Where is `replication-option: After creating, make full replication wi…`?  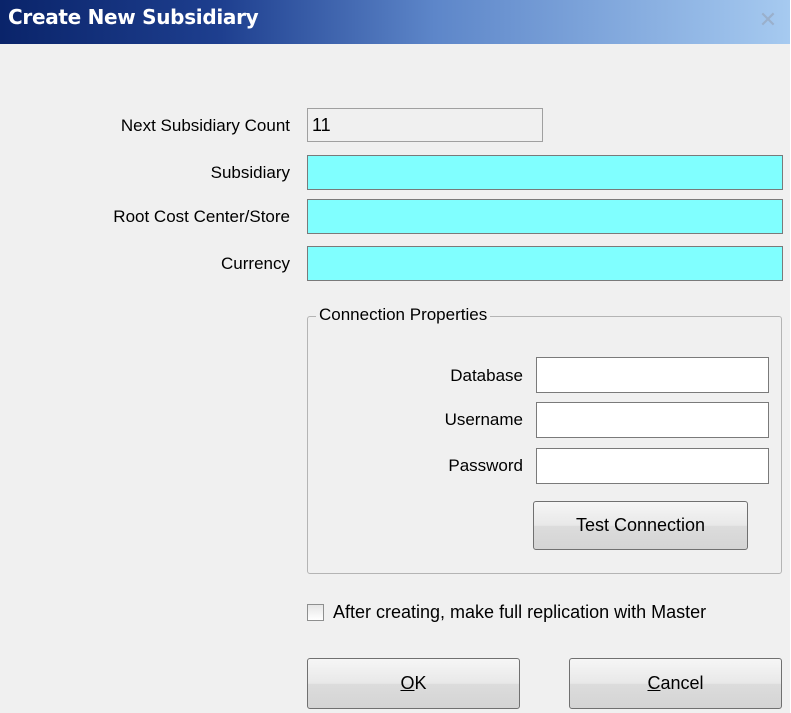 replication-option: After creating, make full replication wi… is located at coordinates (506, 612).